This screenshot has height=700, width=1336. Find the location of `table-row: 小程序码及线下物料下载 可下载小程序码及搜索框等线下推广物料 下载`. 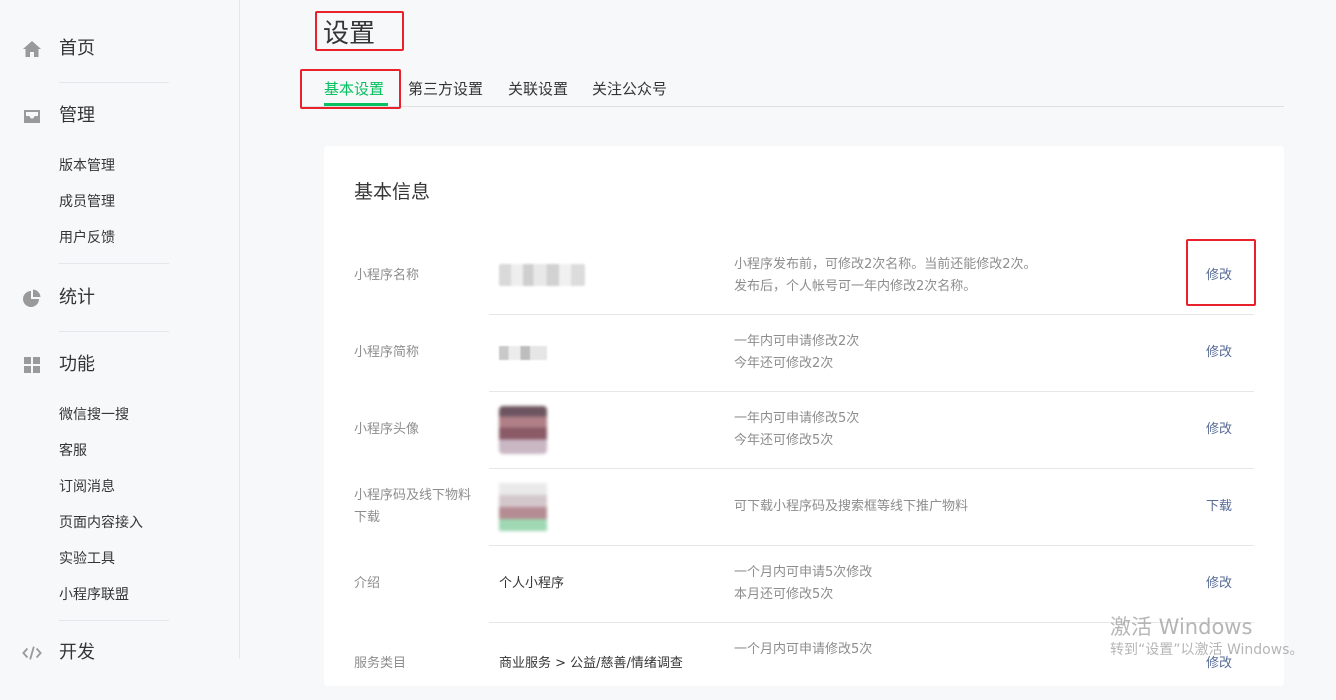

table-row: 小程序码及线下物料下载 可下载小程序码及搜索框等线下推广物料 下载 is located at coordinates (804, 507).